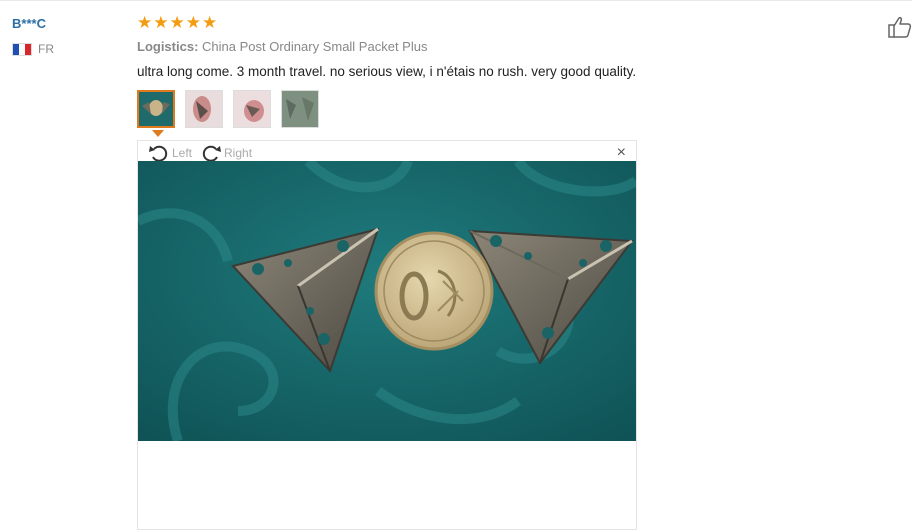 The height and width of the screenshot is (530, 912). Describe the element at coordinates (170, 153) in the screenshot. I see `rotate-left-button: Left` at that location.